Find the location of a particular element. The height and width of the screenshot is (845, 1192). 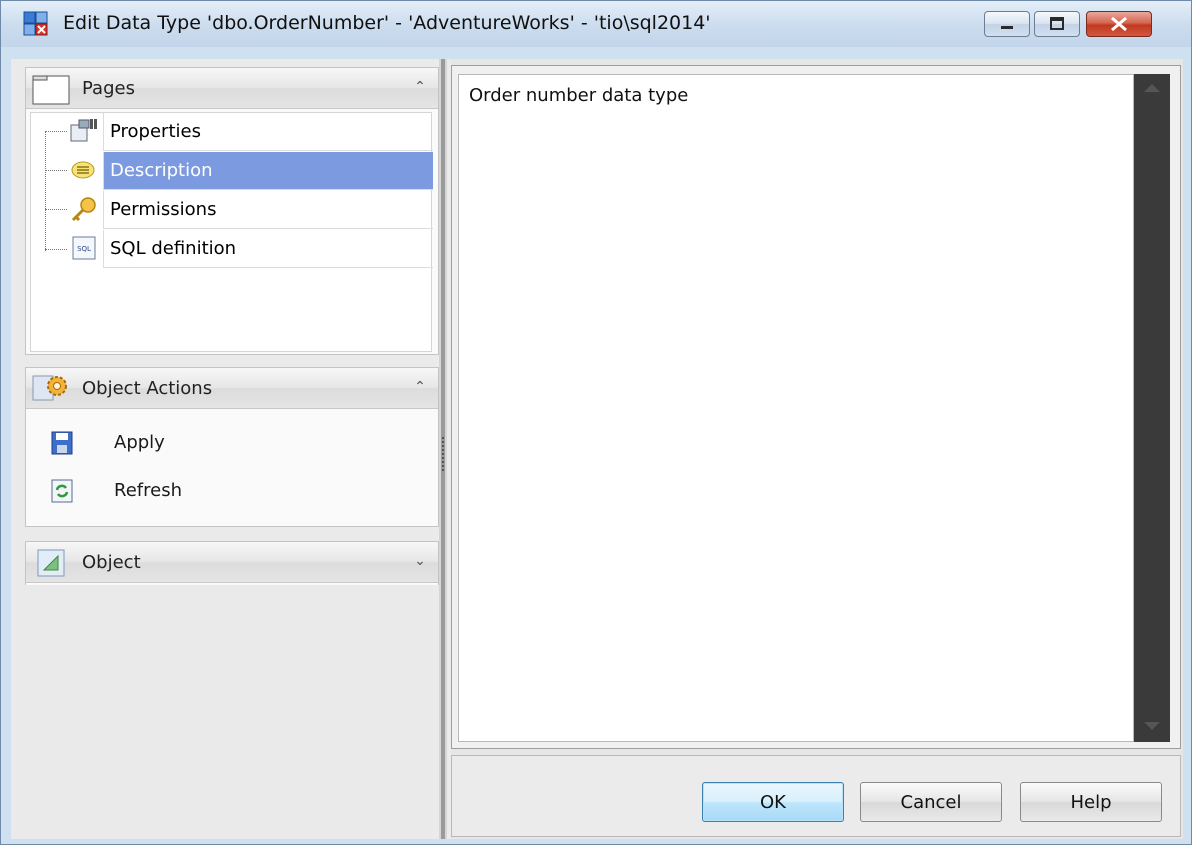

pages-panel-header: Pages ⌃ is located at coordinates (232, 88).